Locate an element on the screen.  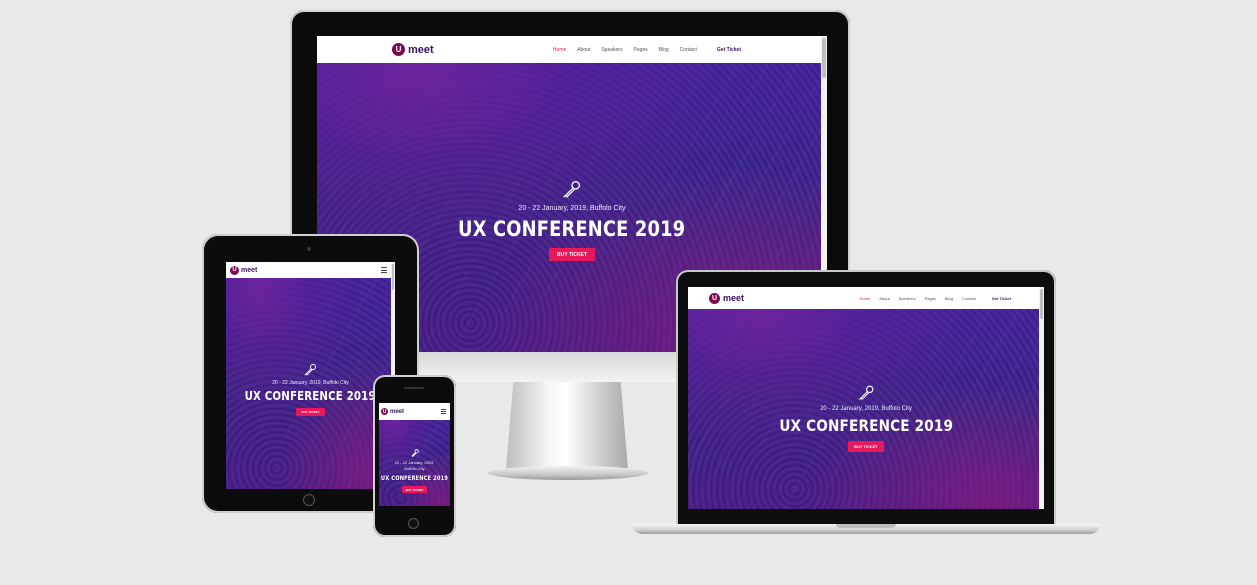
phone-home-button is located at coordinates (413, 523).